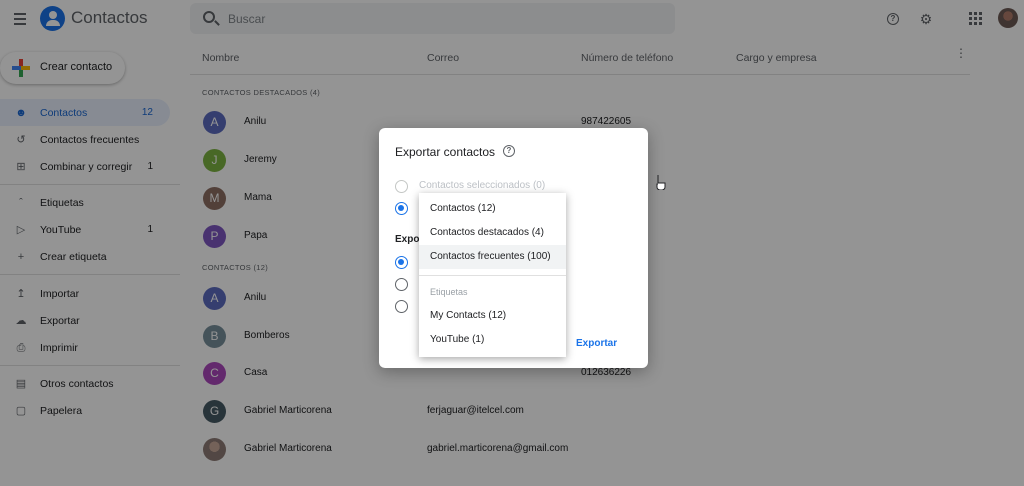 Image resolution: width=1024 pixels, height=486 pixels. Describe the element at coordinates (487, 232) in the screenshot. I see `menu-item-label: Contactos destacados (4)` at that location.